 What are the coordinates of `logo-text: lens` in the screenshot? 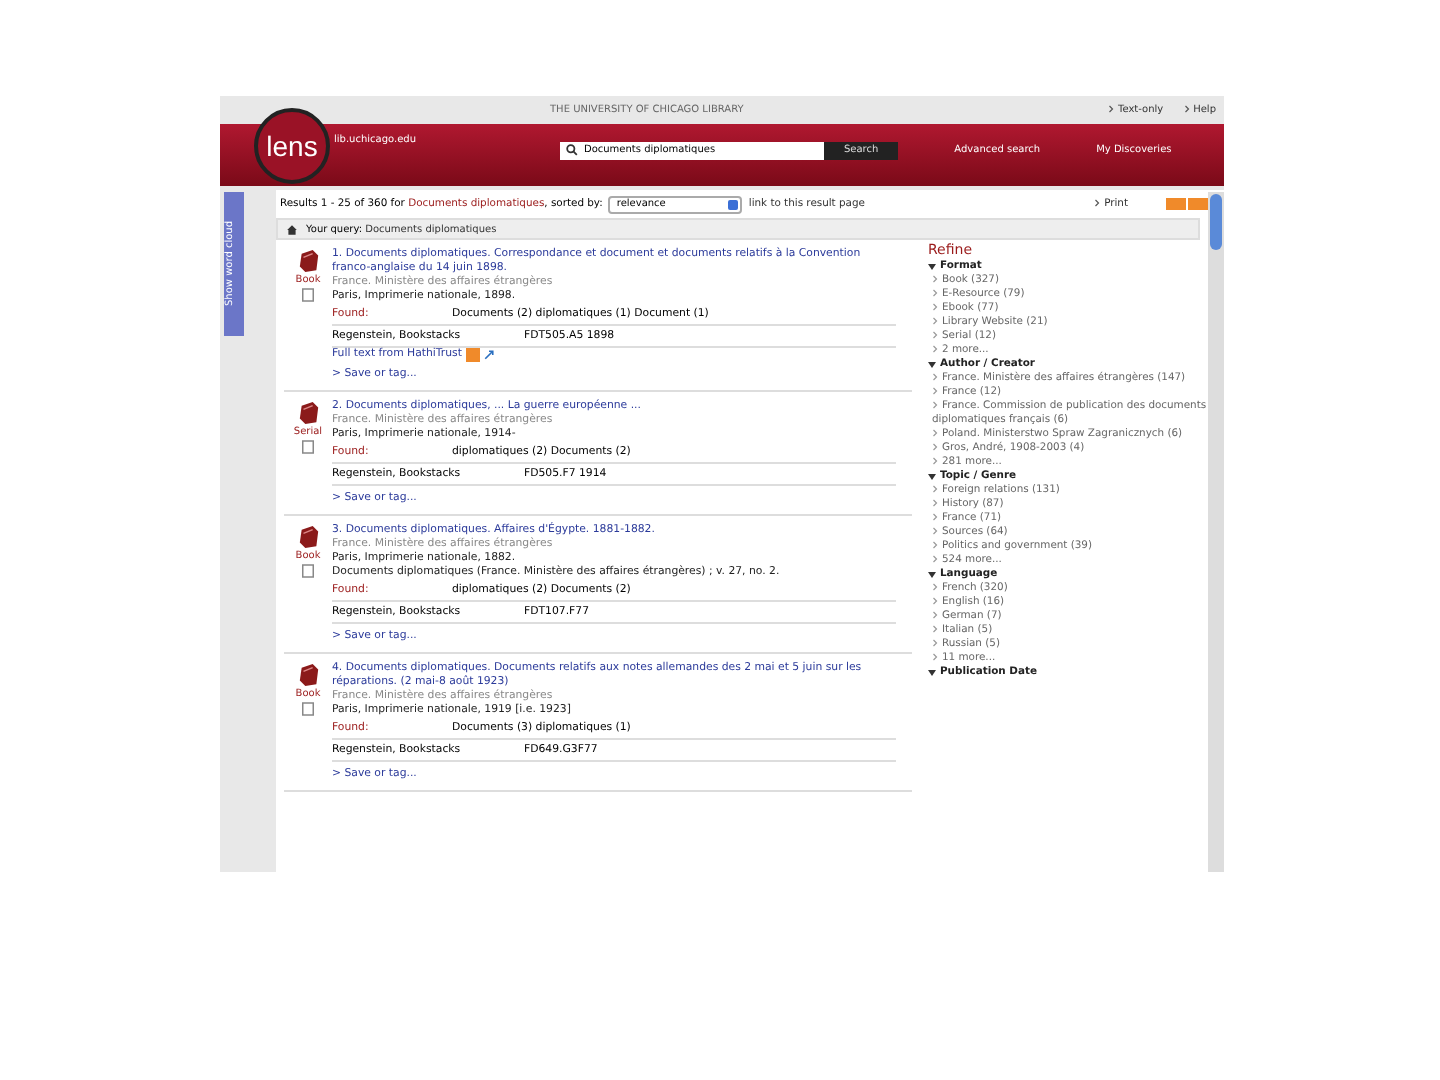 It's located at (292, 145).